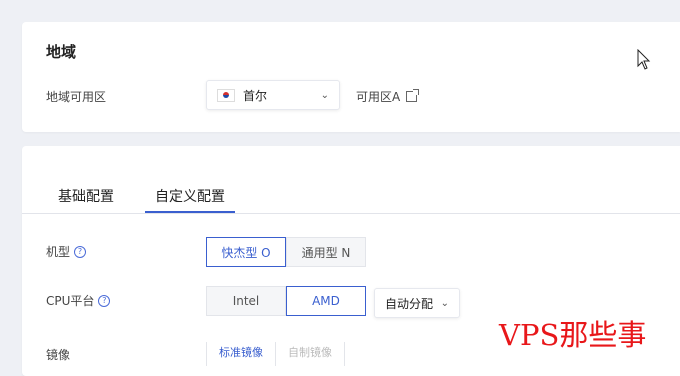 This screenshot has height=376, width=680. What do you see at coordinates (644, 59) in the screenshot?
I see `mouse-pointer-icon` at bounding box center [644, 59].